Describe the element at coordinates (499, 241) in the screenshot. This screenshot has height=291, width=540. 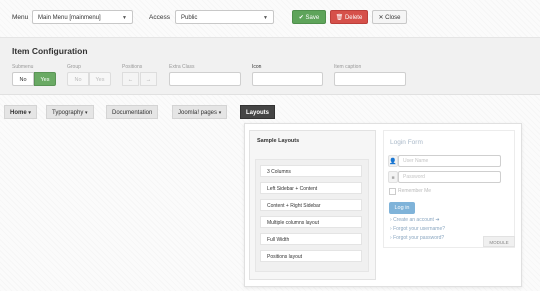
I see `module-badge: MODULE` at that location.